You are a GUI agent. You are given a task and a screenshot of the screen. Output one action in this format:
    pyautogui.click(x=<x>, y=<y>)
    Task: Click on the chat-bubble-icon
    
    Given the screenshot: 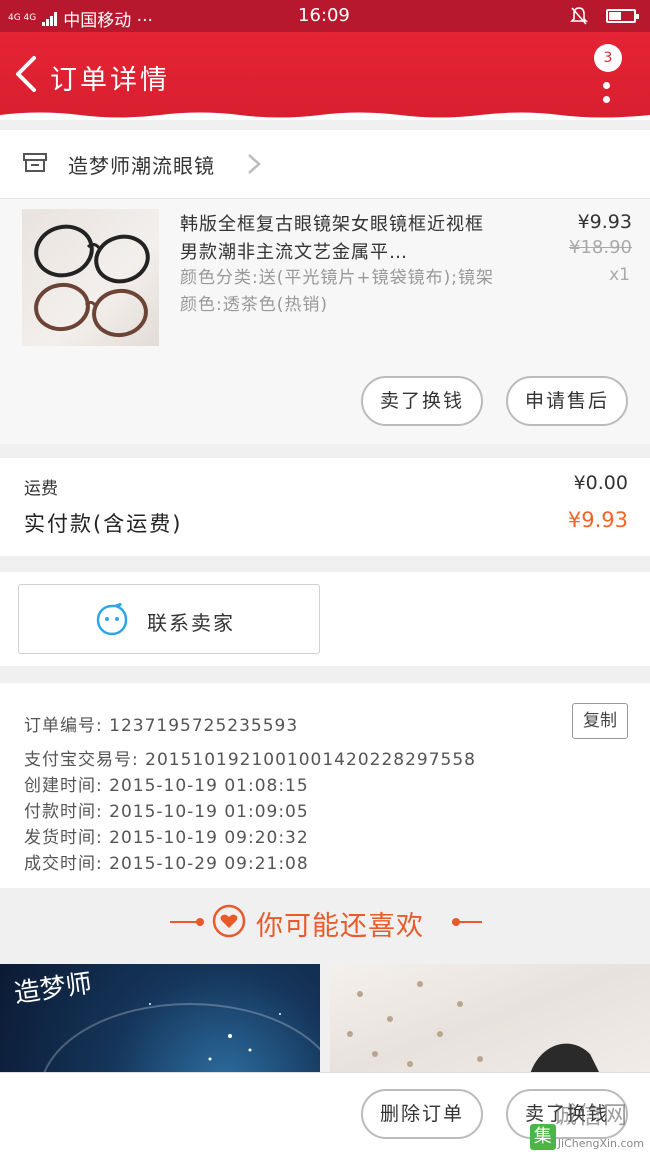 What is the action you would take?
    pyautogui.click(x=112, y=619)
    